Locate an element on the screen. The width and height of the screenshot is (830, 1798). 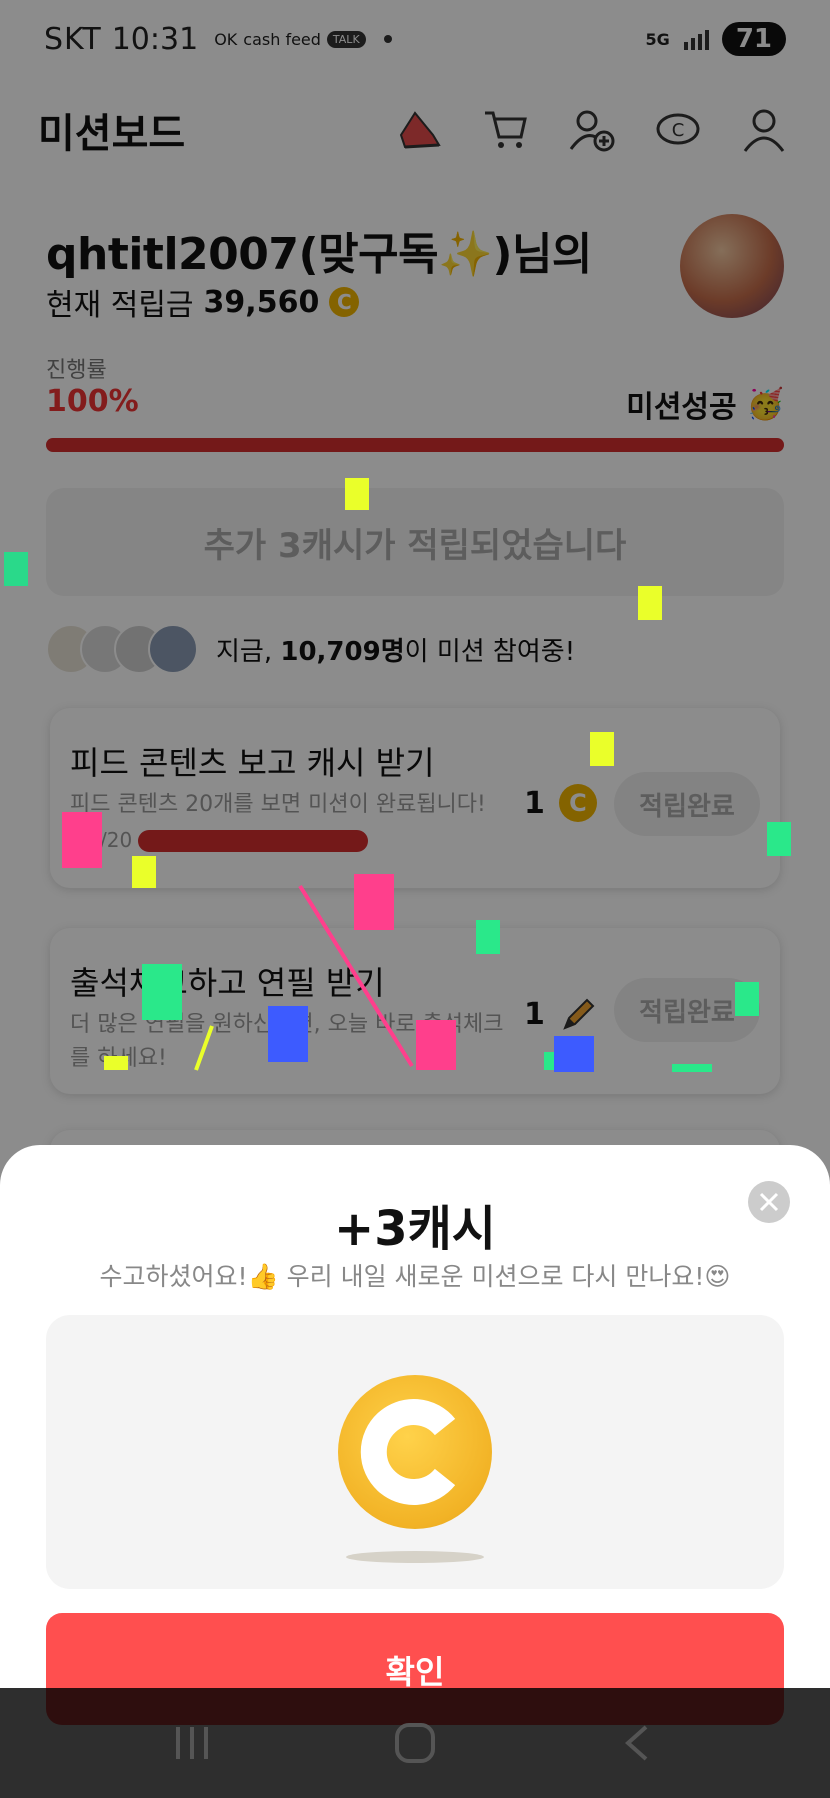
home-icon is located at coordinates (414, 1743).